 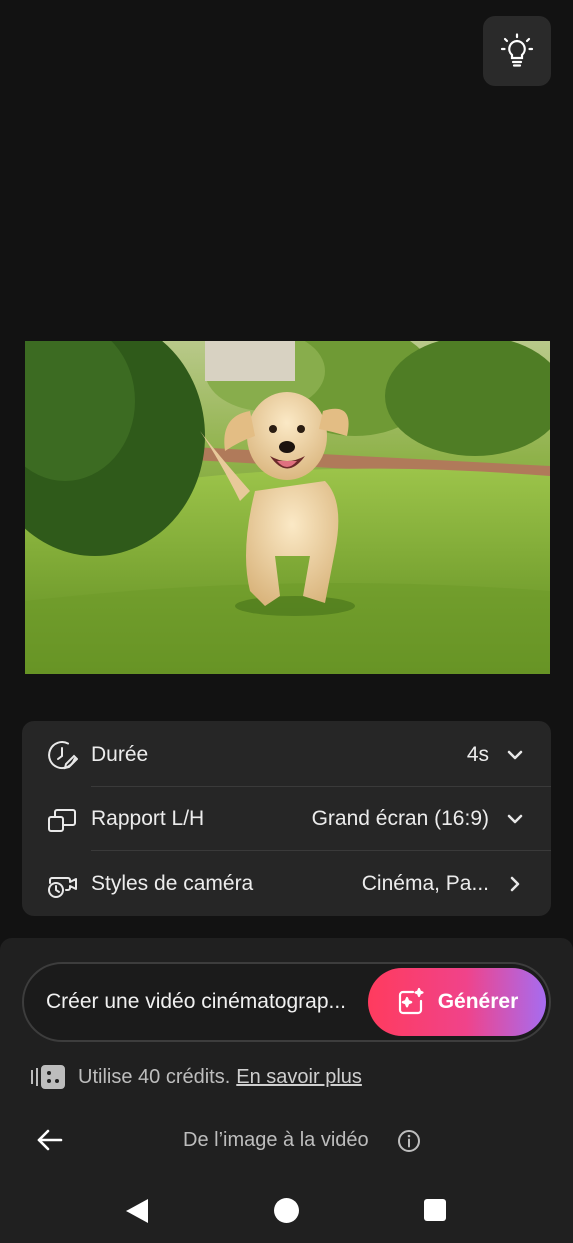 I want to click on generate-button: Générer, so click(x=457, y=1002).